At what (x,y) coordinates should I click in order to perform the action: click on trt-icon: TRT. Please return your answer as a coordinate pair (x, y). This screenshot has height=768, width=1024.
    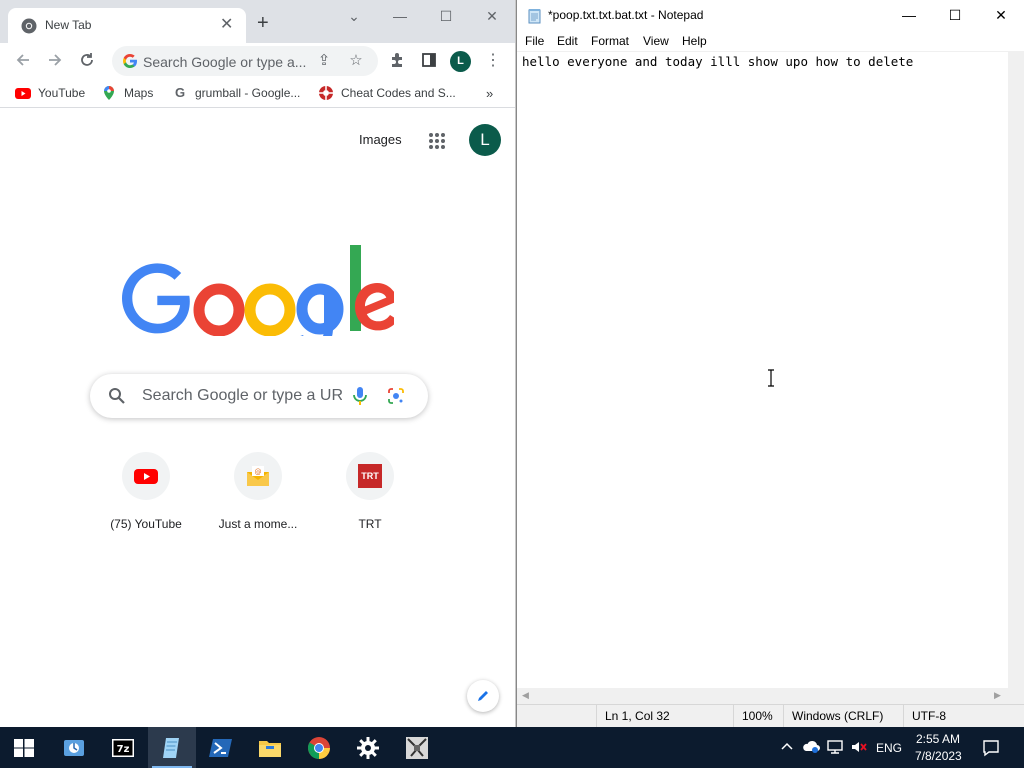
    Looking at the image, I should click on (370, 476).